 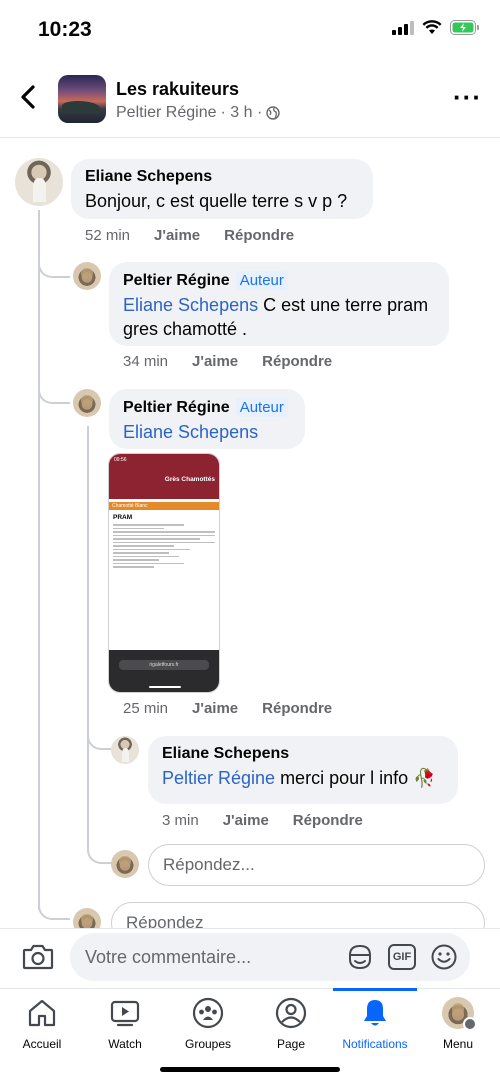 What do you see at coordinates (241, 112) in the screenshot?
I see `post-age: · 3 h ·` at bounding box center [241, 112].